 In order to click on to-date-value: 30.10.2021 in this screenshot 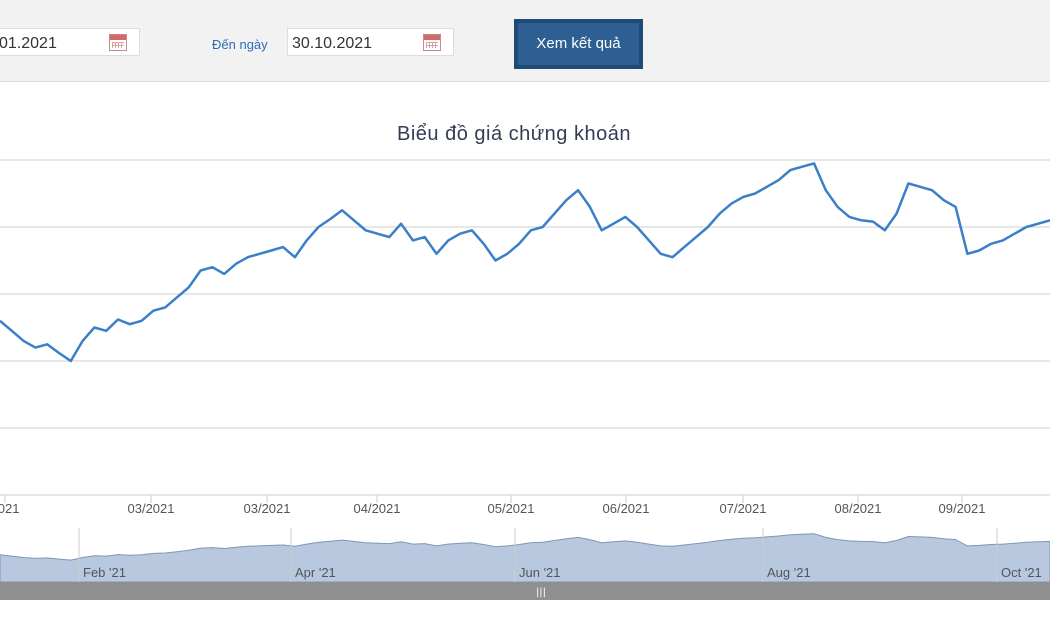, I will do `click(332, 43)`.